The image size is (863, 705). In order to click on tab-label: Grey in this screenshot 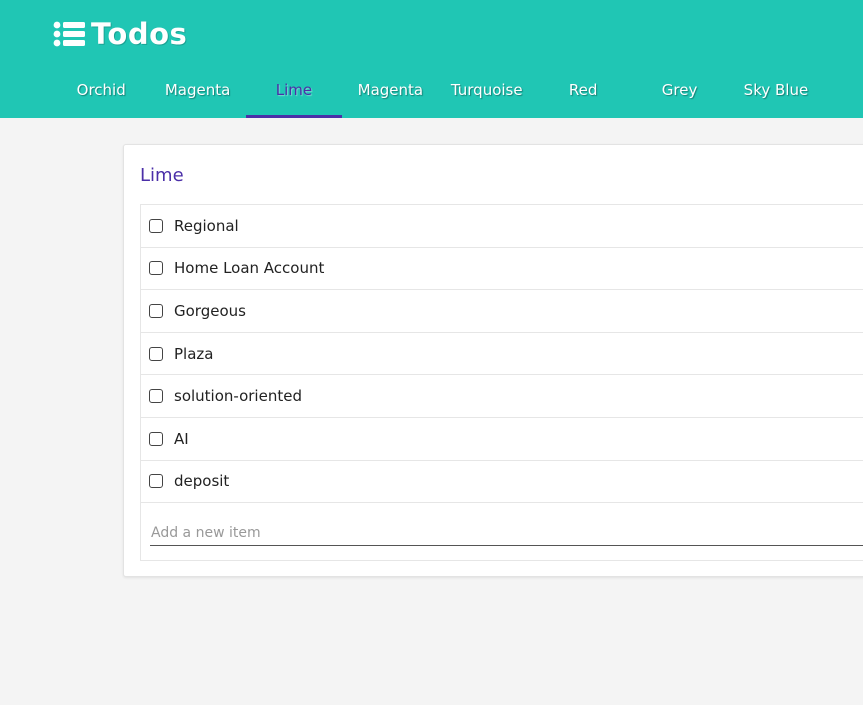, I will do `click(679, 90)`.